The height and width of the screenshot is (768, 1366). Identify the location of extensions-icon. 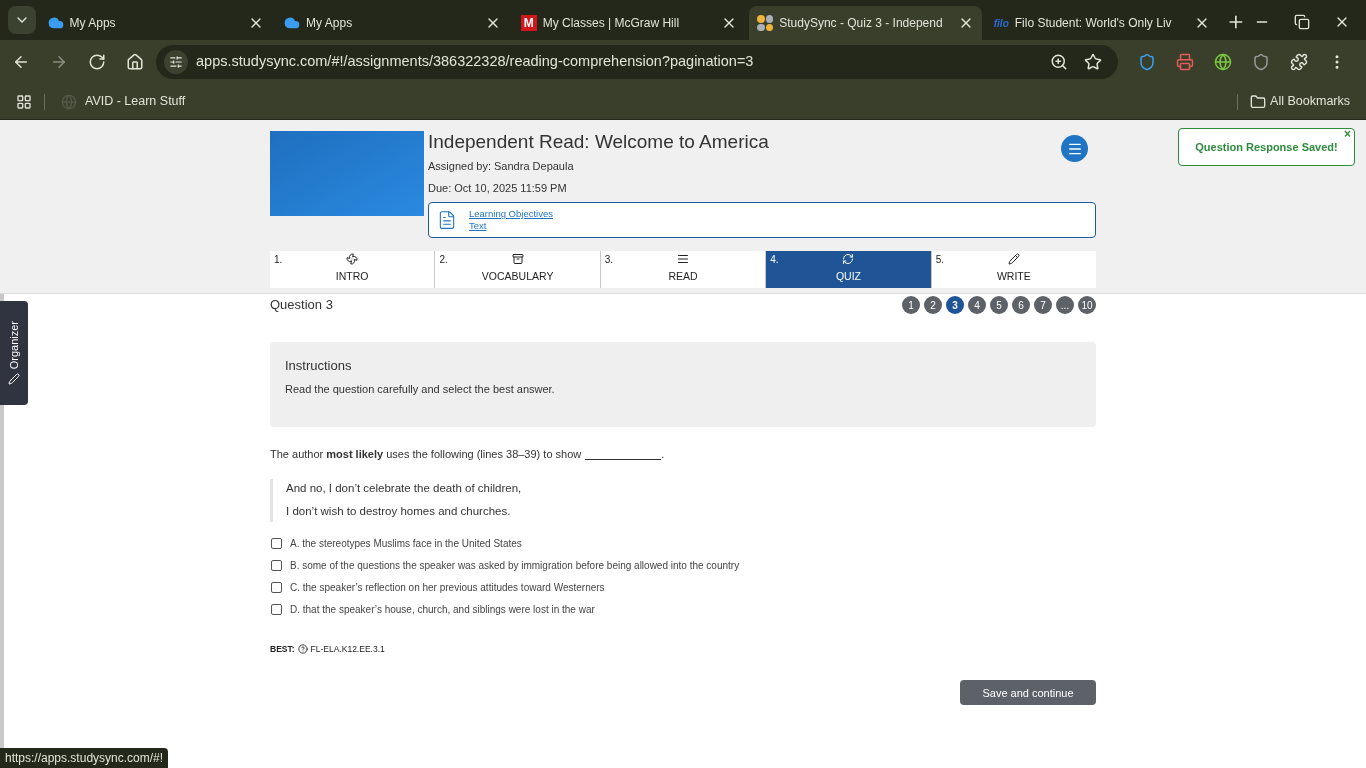
(1299, 62).